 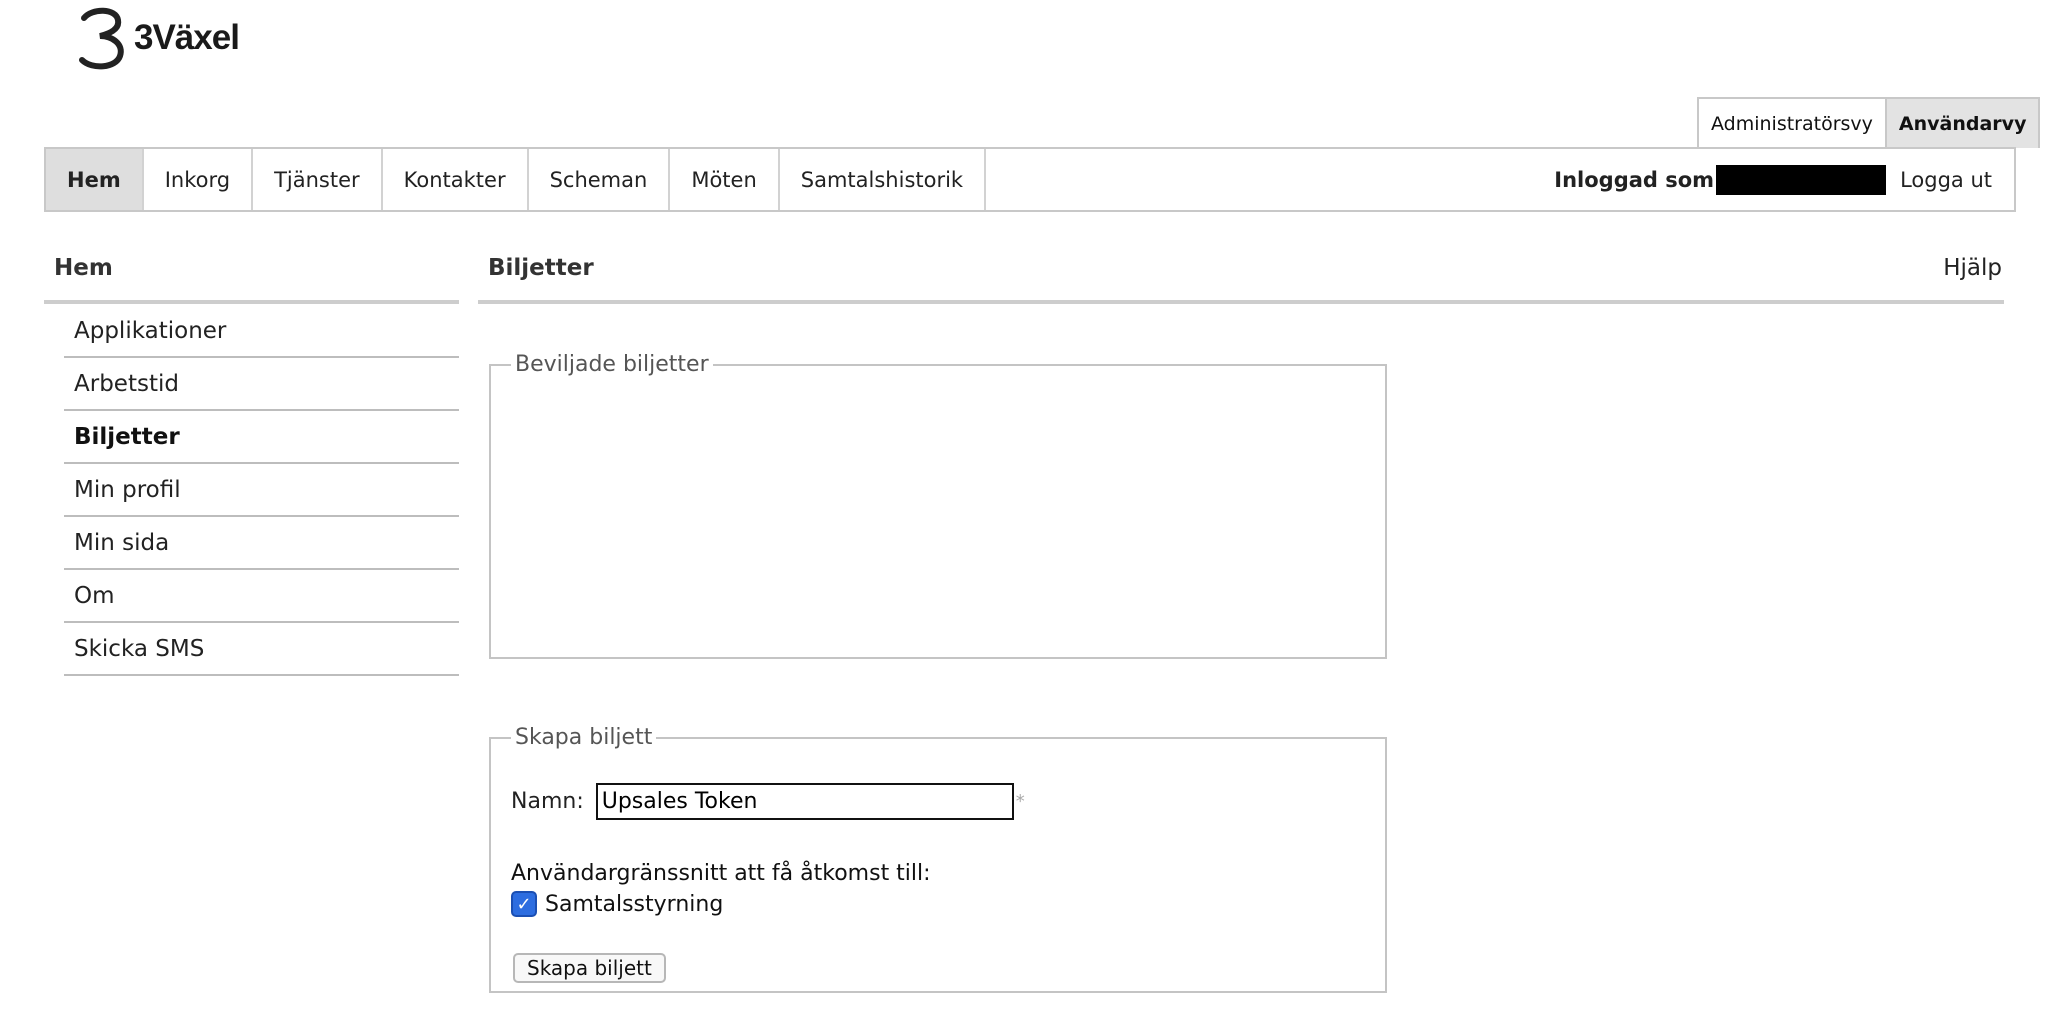 I want to click on name-row: Namn: *, so click(x=768, y=801).